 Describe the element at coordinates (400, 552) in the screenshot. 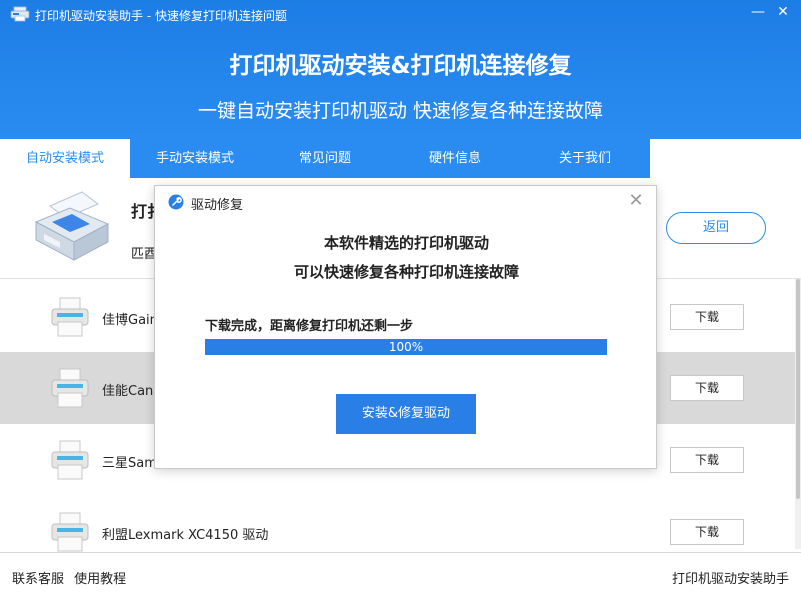

I see `footer-divider` at that location.